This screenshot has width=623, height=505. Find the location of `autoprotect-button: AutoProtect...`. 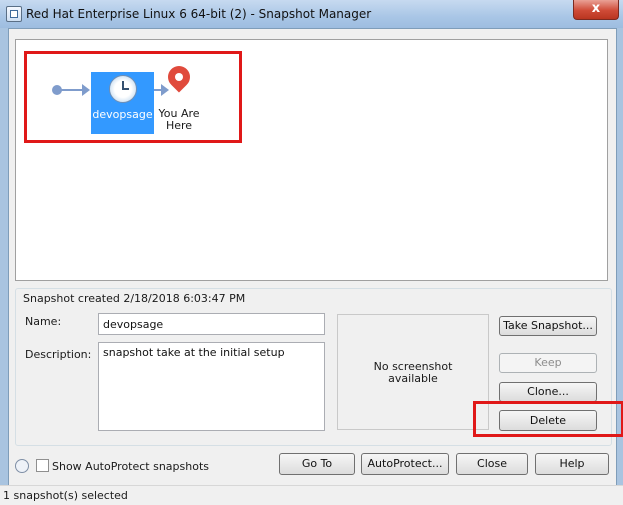

autoprotect-button: AutoProtect... is located at coordinates (405, 464).